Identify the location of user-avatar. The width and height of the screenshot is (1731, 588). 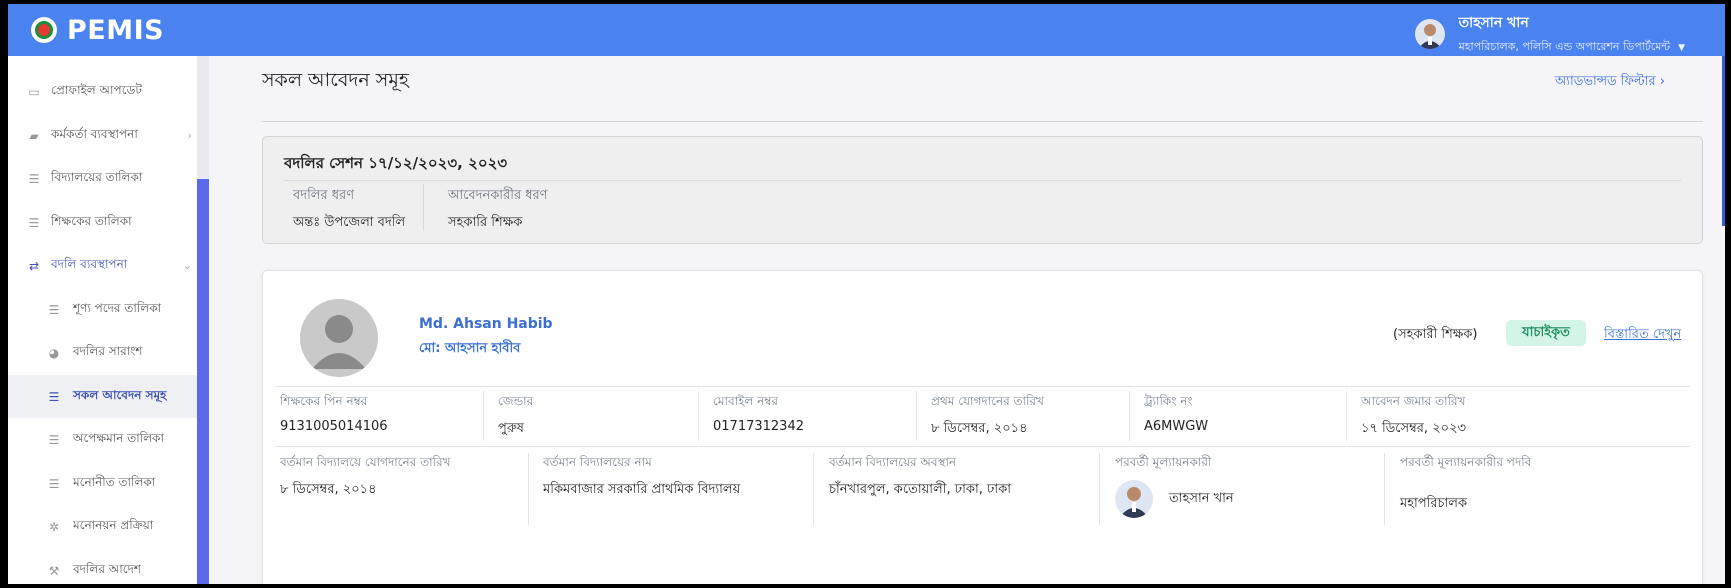
(1429, 34).